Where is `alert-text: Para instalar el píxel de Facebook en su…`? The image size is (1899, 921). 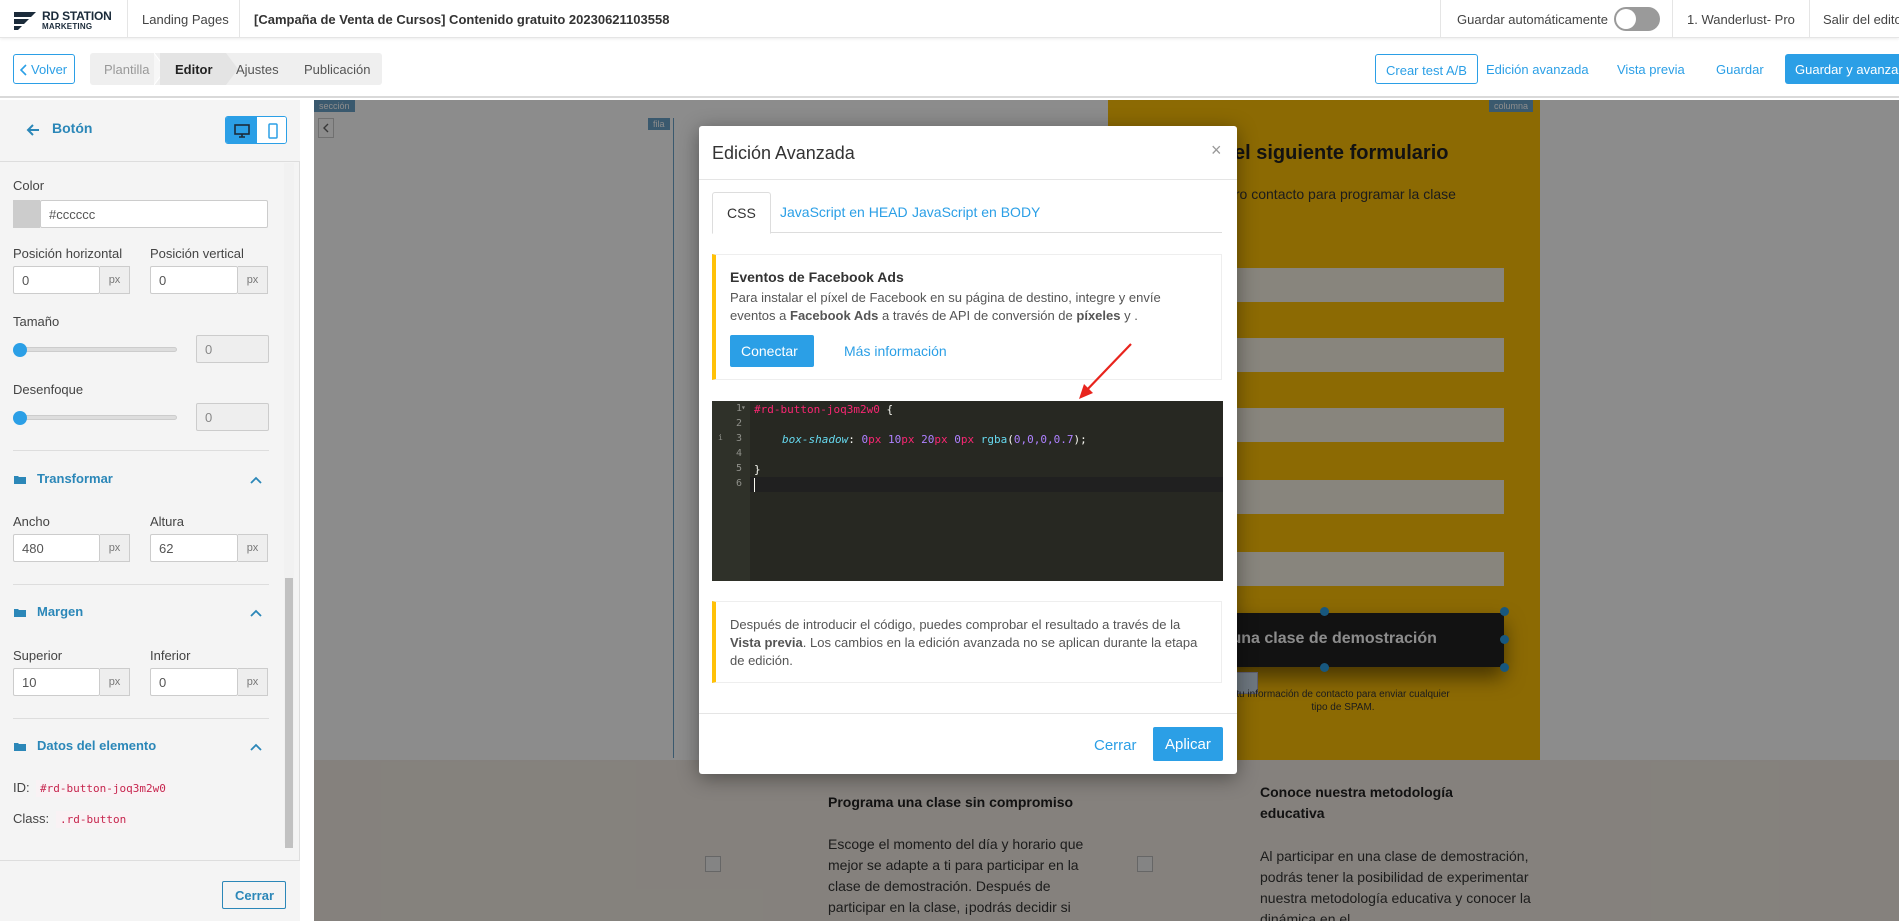 alert-text: Para instalar el píxel de Facebook en su… is located at coordinates (970, 307).